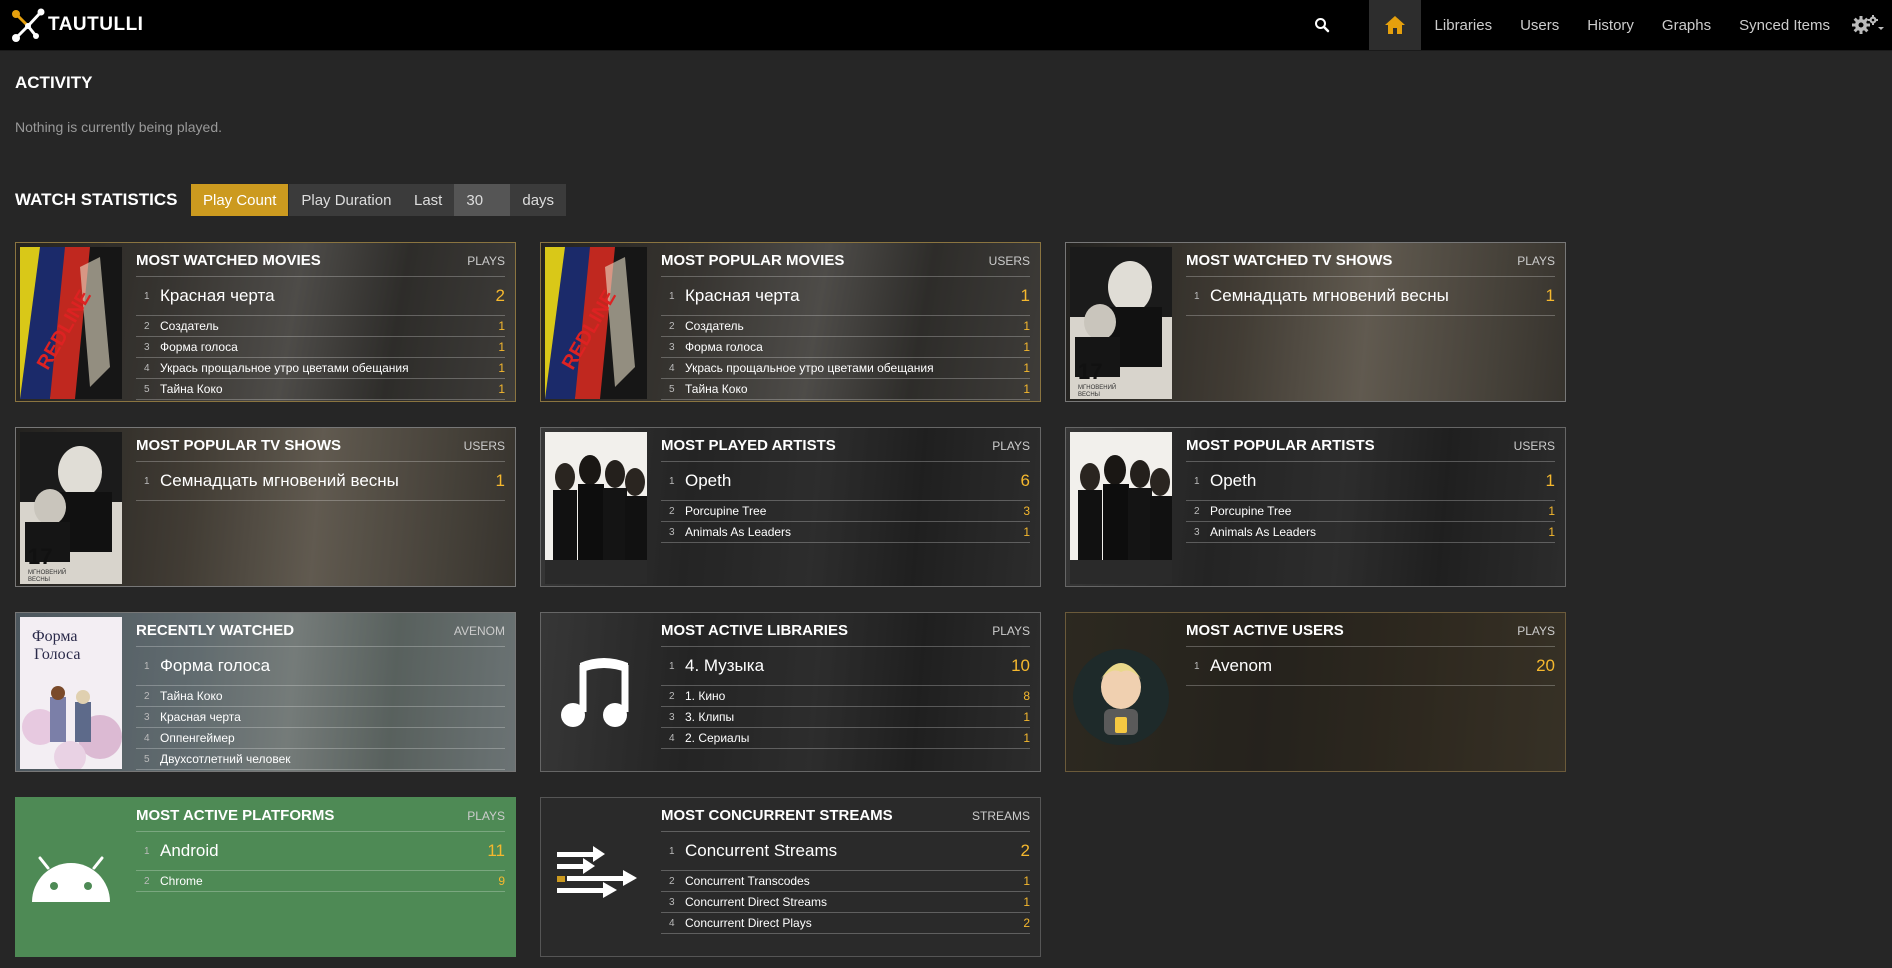 The image size is (1892, 968). Describe the element at coordinates (845, 481) in the screenshot. I see `list-item-top: 1 Opeth 6` at that location.